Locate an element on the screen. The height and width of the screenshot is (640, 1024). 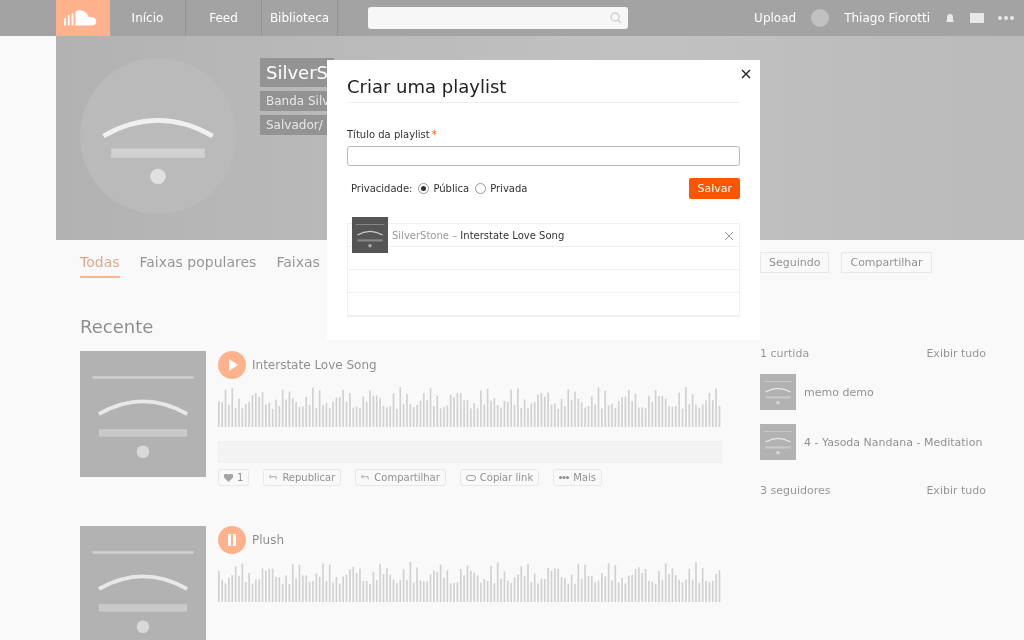
remove-button is located at coordinates (729, 235).